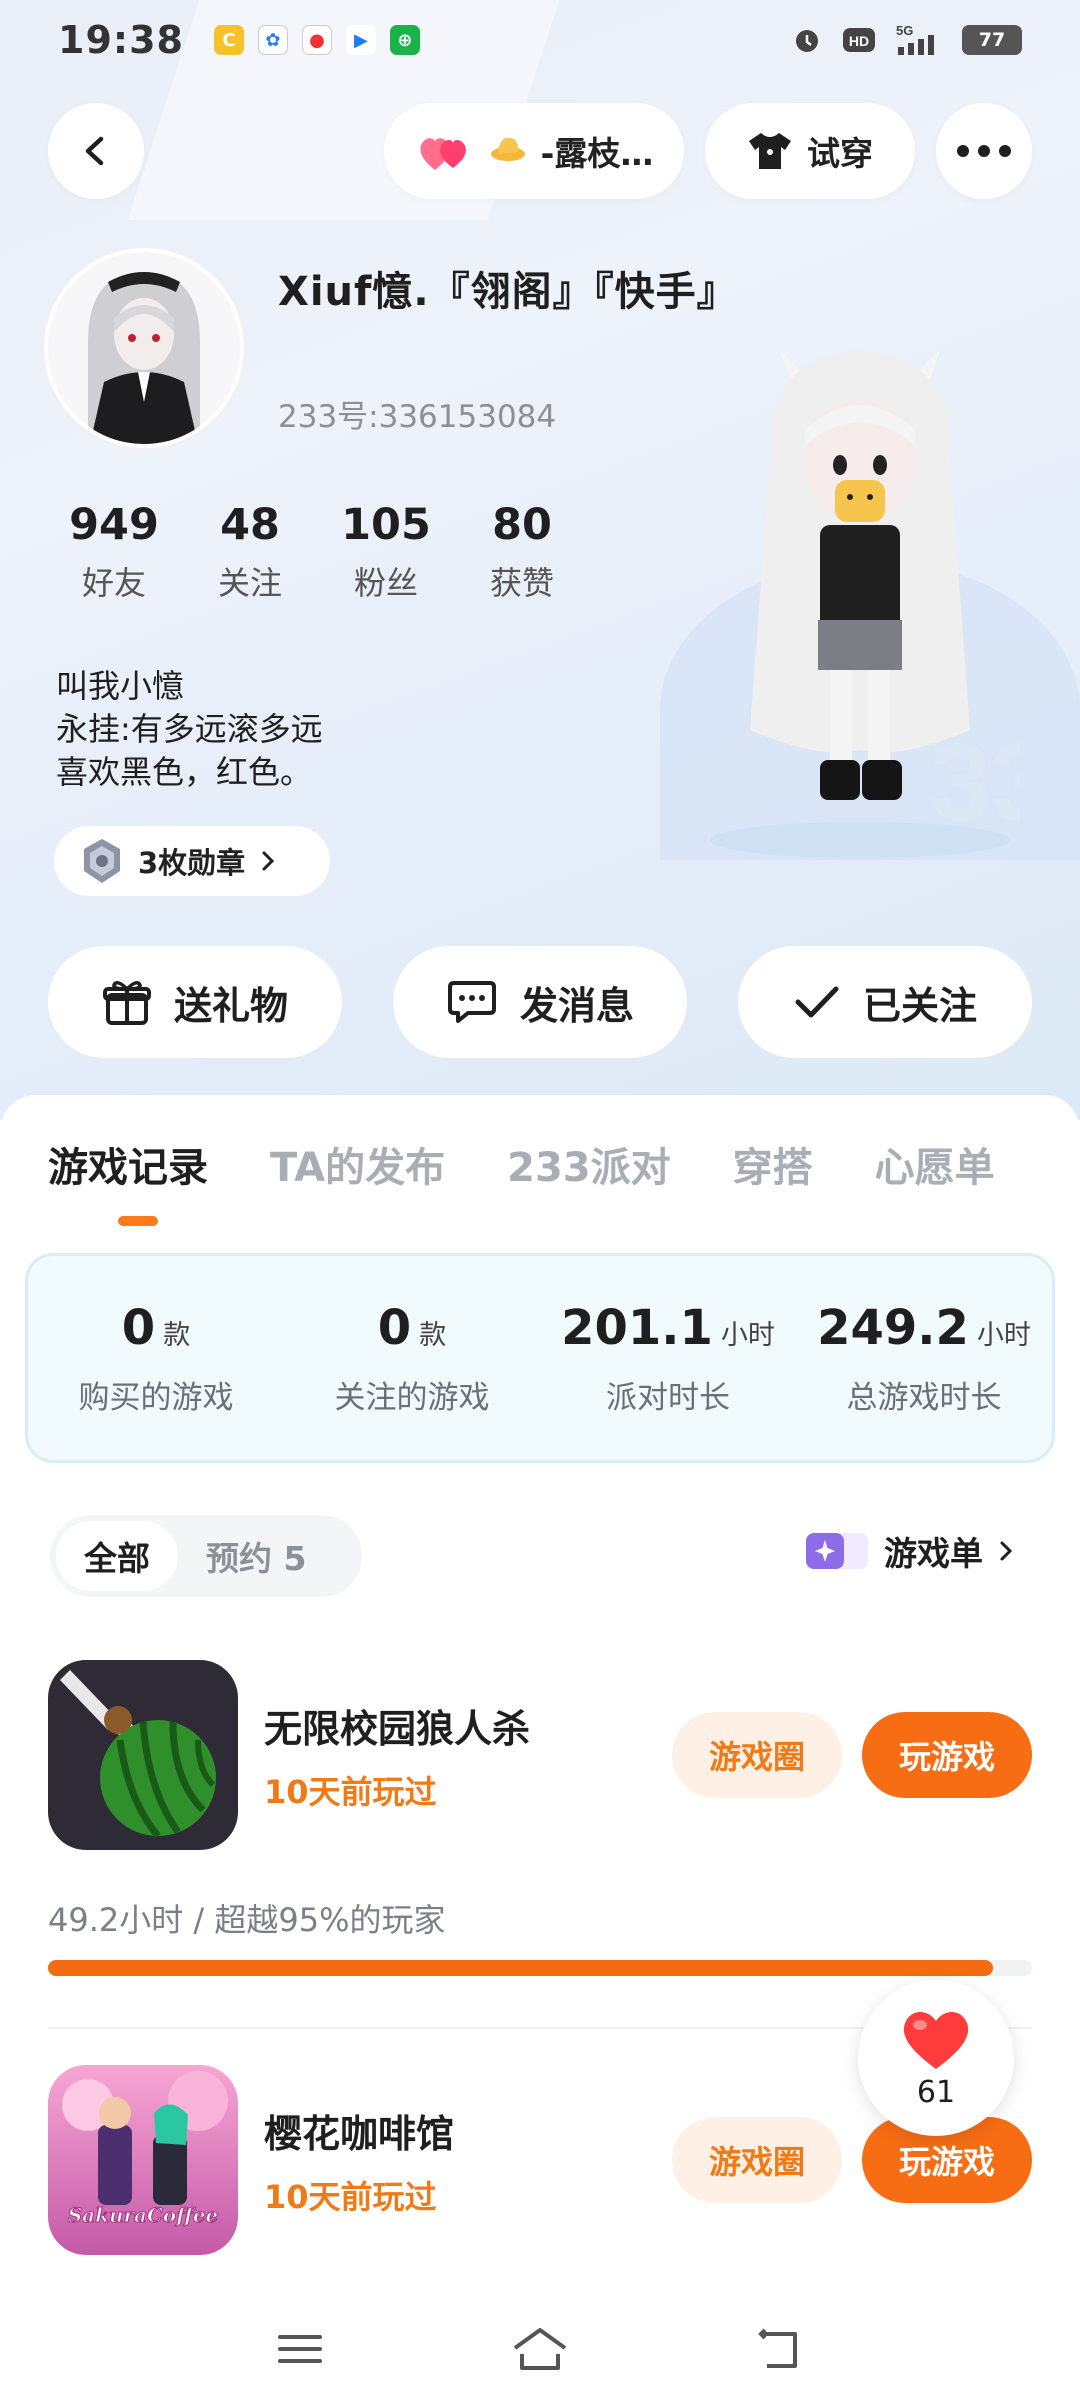  I want to click on try-on-label: 试穿, so click(840, 153).